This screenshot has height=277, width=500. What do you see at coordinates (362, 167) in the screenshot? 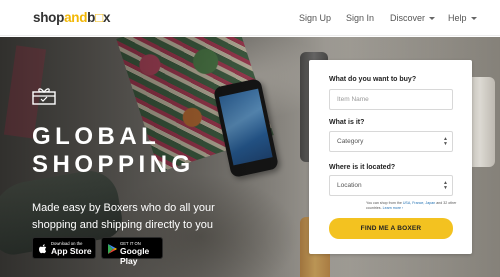
I see `location-label: Where is it located?` at bounding box center [362, 167].